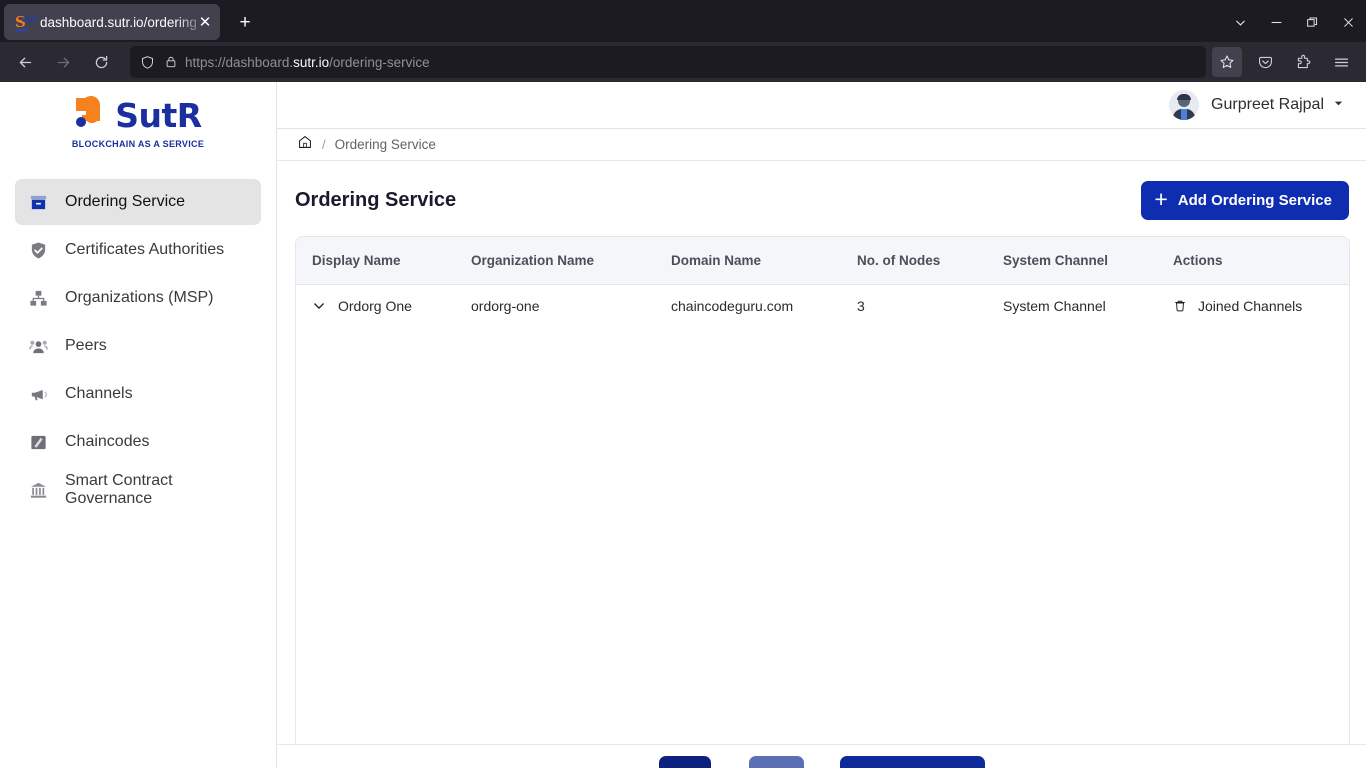  What do you see at coordinates (376, 200) in the screenshot?
I see `page-title: Ordering Service` at bounding box center [376, 200].